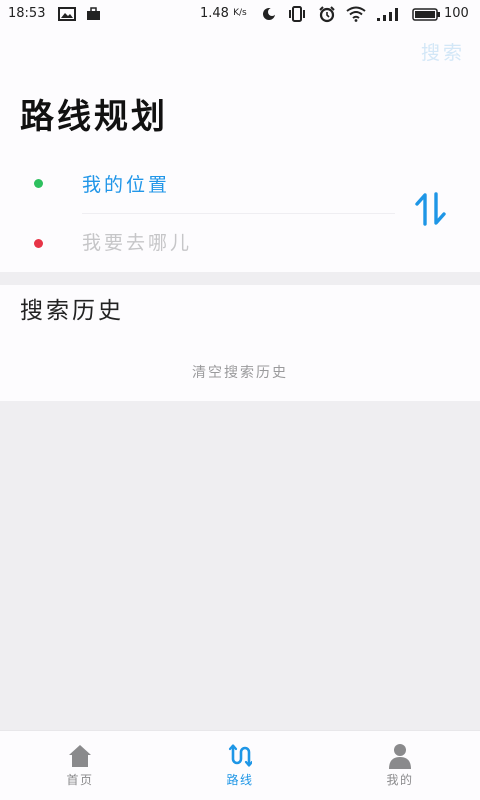 The image size is (480, 800). I want to click on page-title: 路线规划, so click(94, 117).